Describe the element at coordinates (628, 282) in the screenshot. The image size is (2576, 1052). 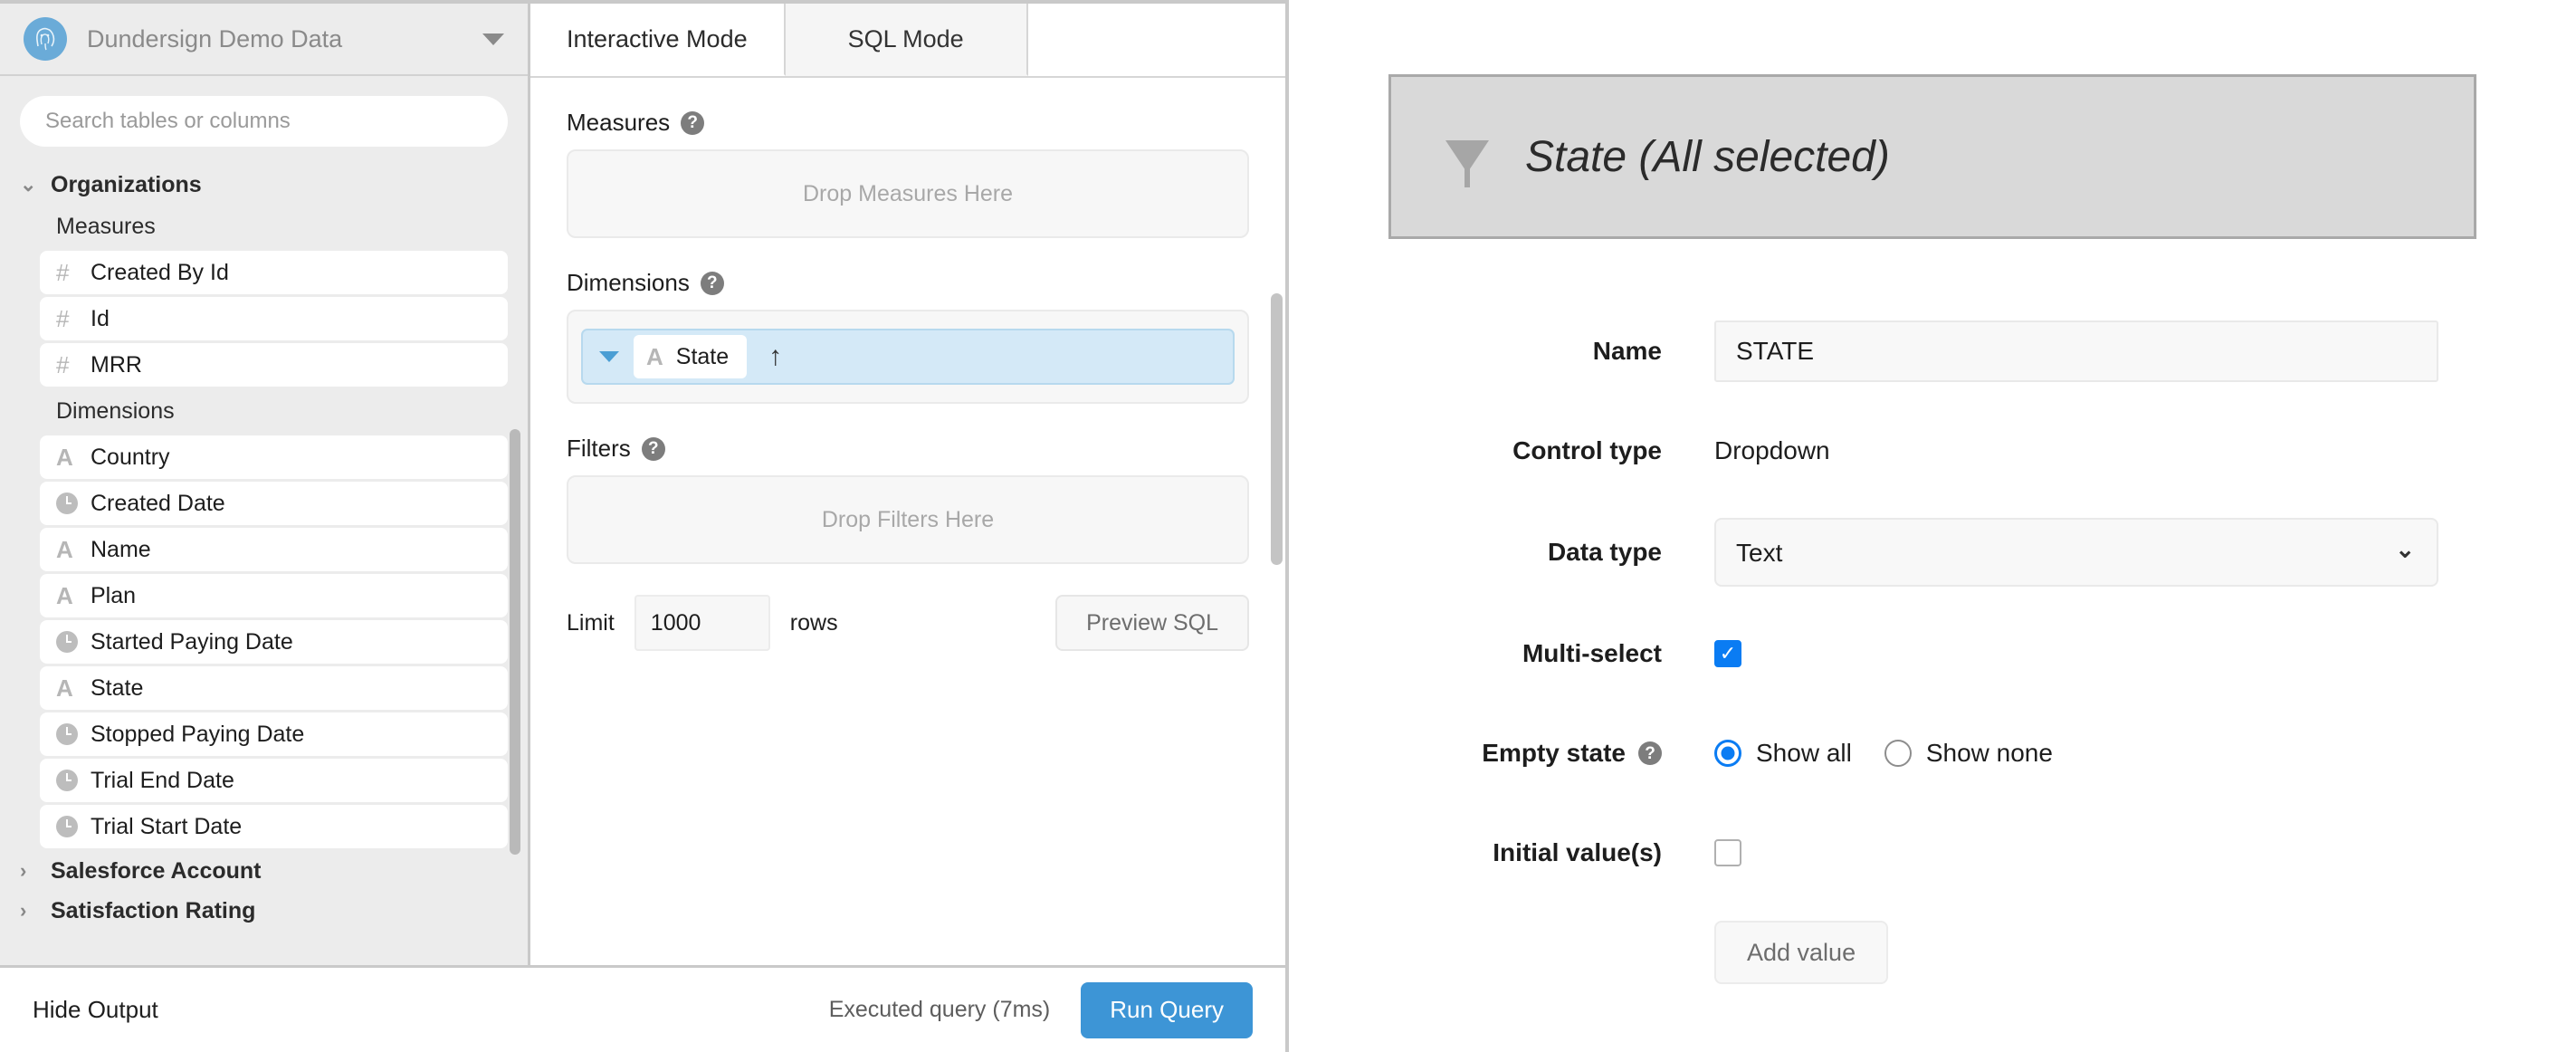
I see `dimensions-heading-label: Dimensions` at that location.